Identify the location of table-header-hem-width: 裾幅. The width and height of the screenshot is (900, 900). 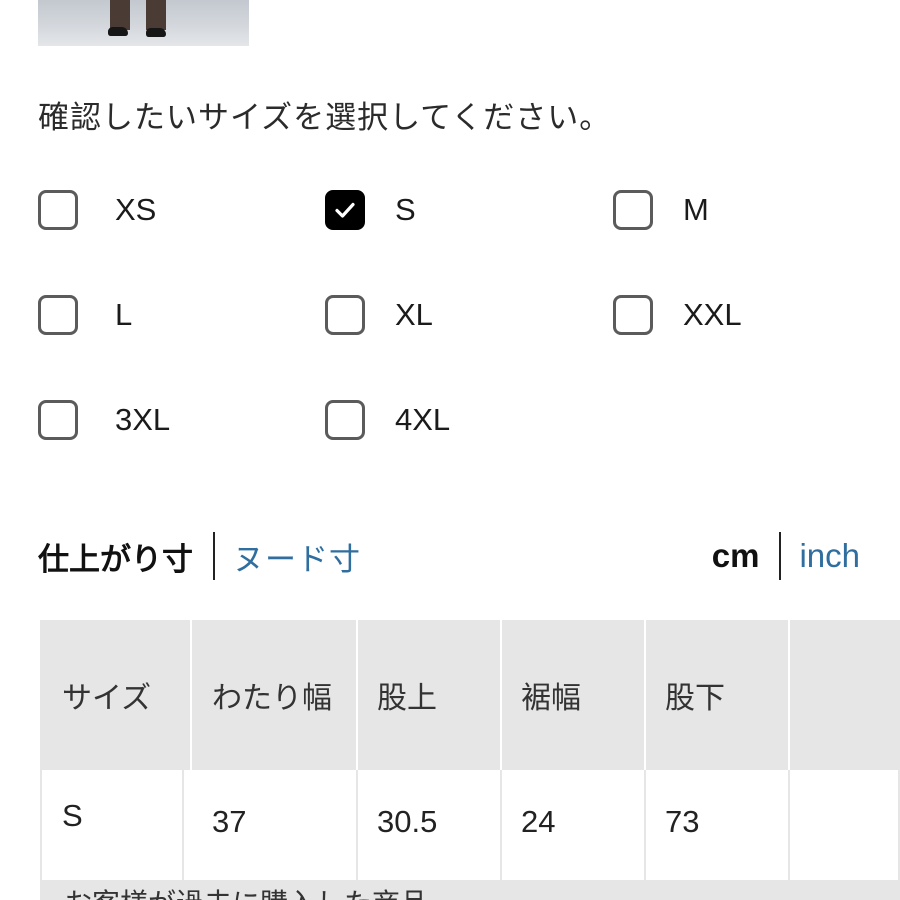
(551, 698).